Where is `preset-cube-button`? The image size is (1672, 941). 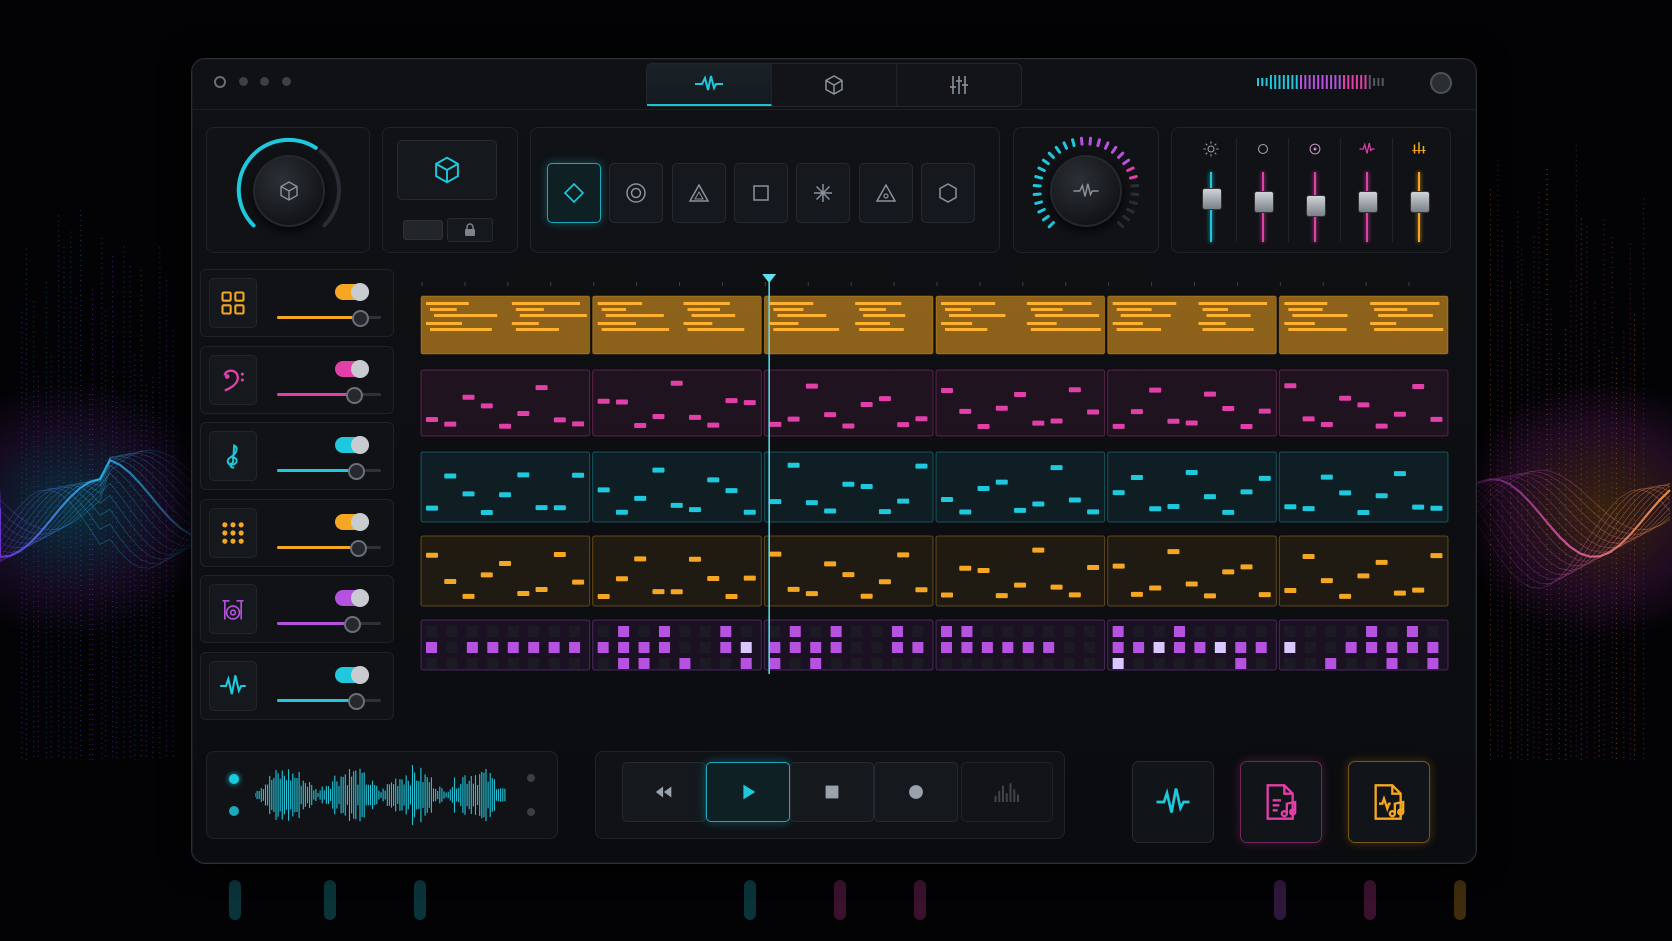
preset-cube-button is located at coordinates (447, 170).